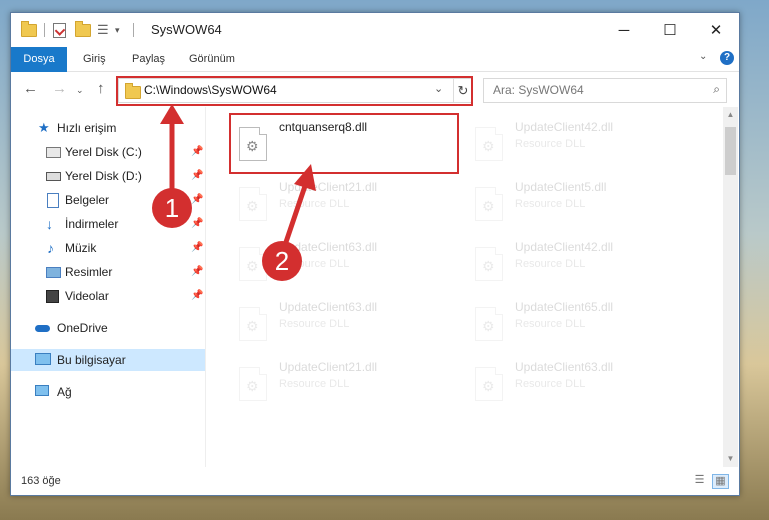  What do you see at coordinates (282, 261) in the screenshot?
I see `callout-2: 2` at bounding box center [282, 261].